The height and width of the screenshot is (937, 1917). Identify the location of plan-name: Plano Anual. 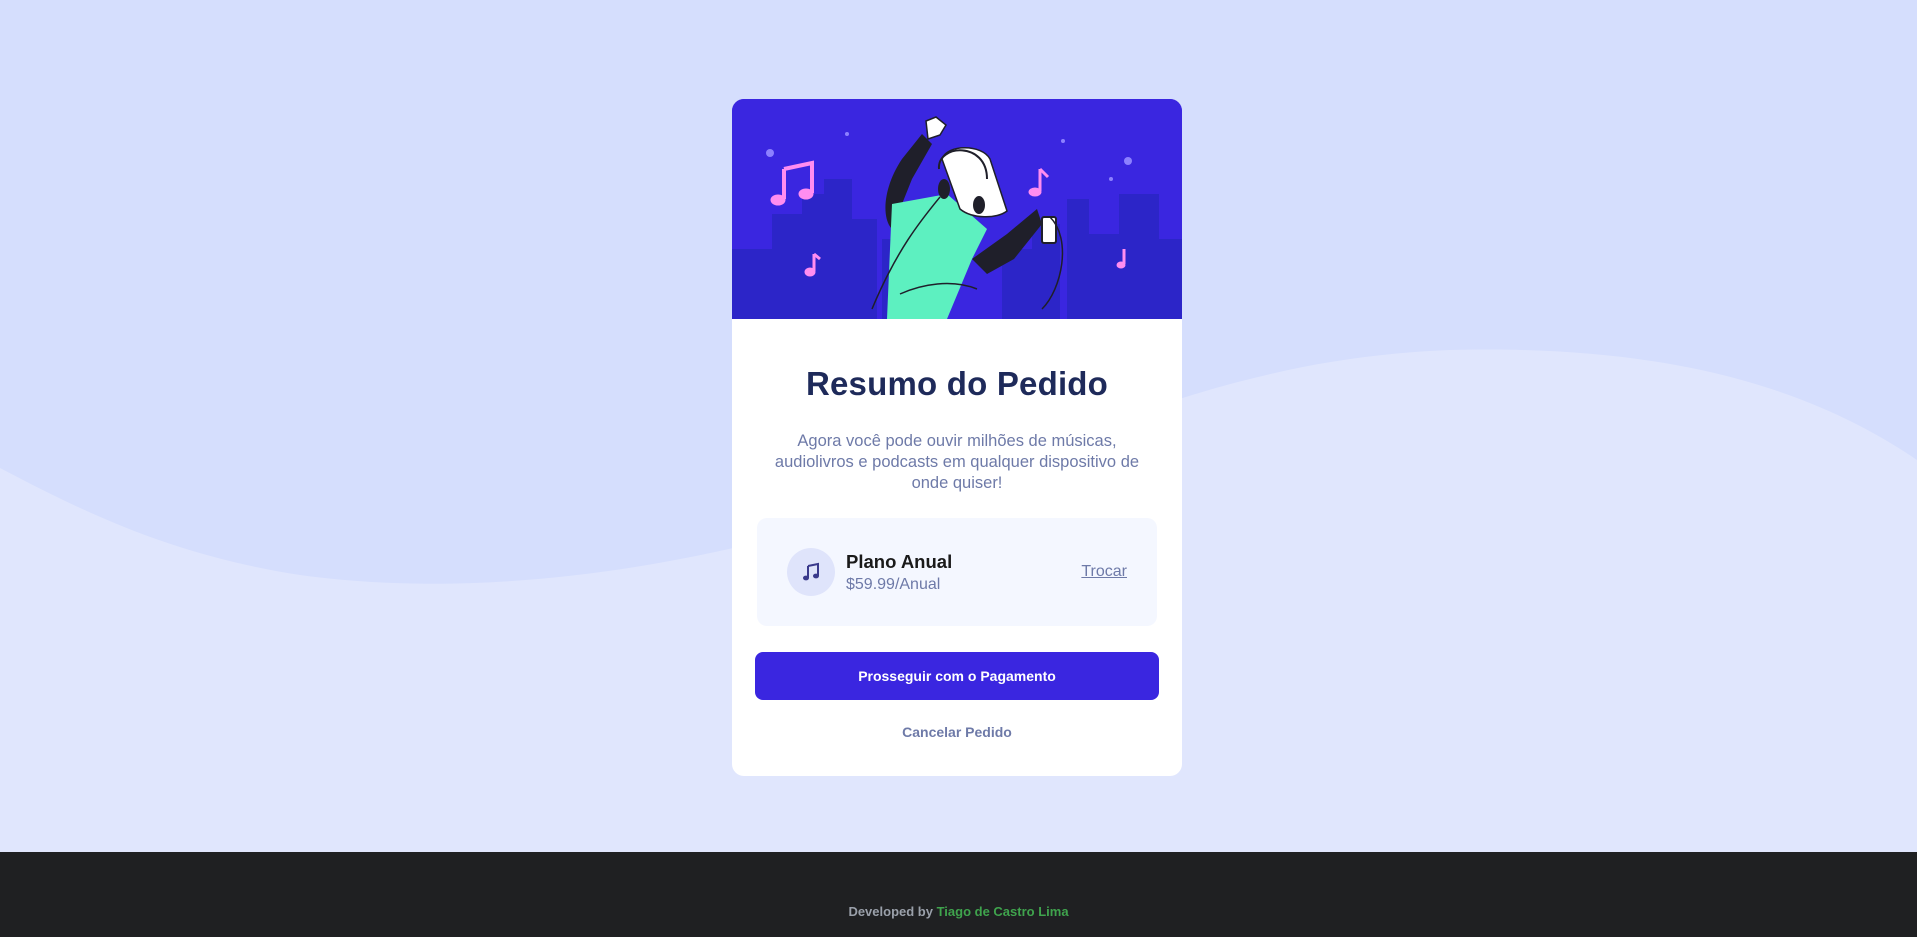
(899, 561).